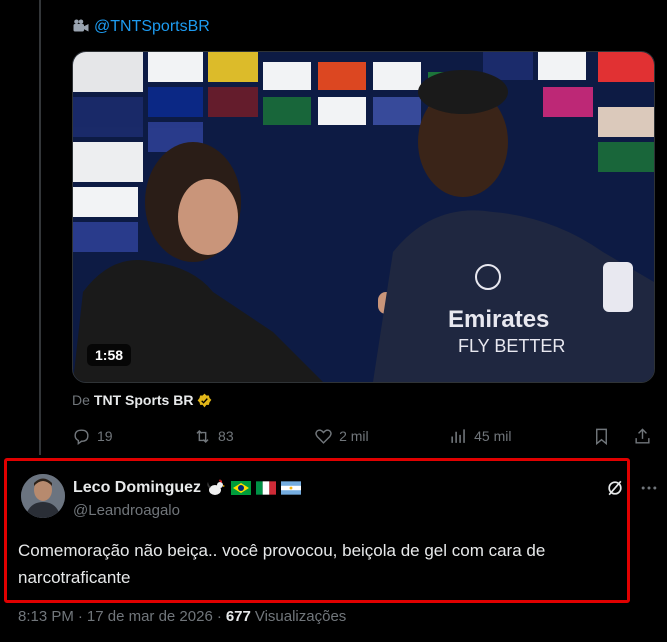  I want to click on reply-icon, so click(81, 436).